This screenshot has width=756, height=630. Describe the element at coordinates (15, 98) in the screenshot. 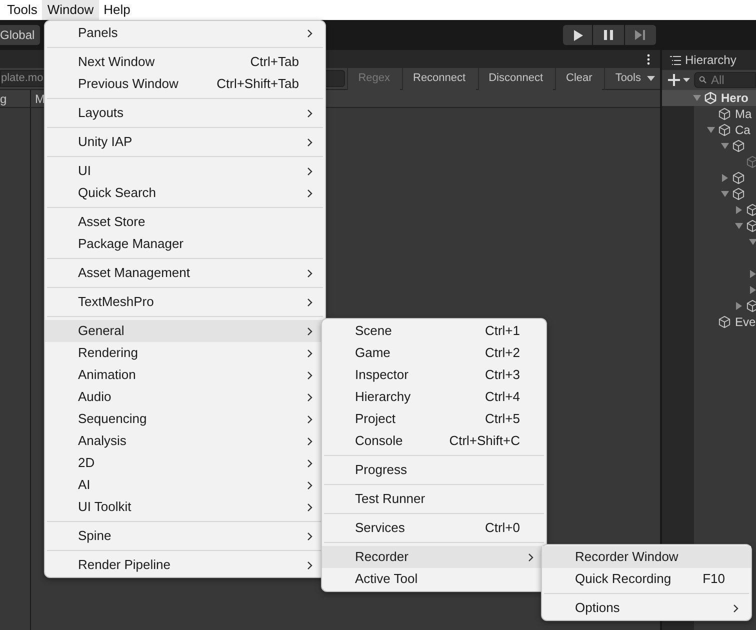

I see `column-header: g` at that location.